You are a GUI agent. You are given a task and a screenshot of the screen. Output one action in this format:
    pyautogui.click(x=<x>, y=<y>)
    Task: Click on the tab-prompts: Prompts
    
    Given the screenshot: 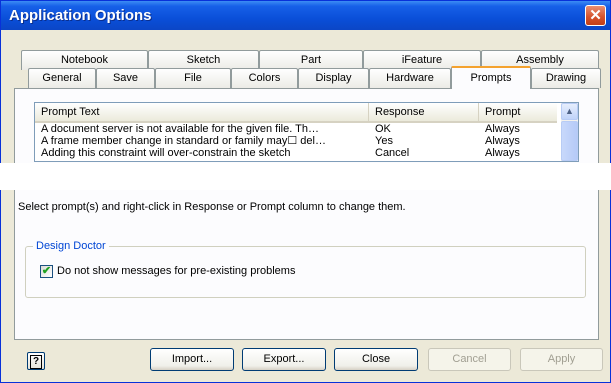 What is the action you would take?
    pyautogui.click(x=491, y=77)
    